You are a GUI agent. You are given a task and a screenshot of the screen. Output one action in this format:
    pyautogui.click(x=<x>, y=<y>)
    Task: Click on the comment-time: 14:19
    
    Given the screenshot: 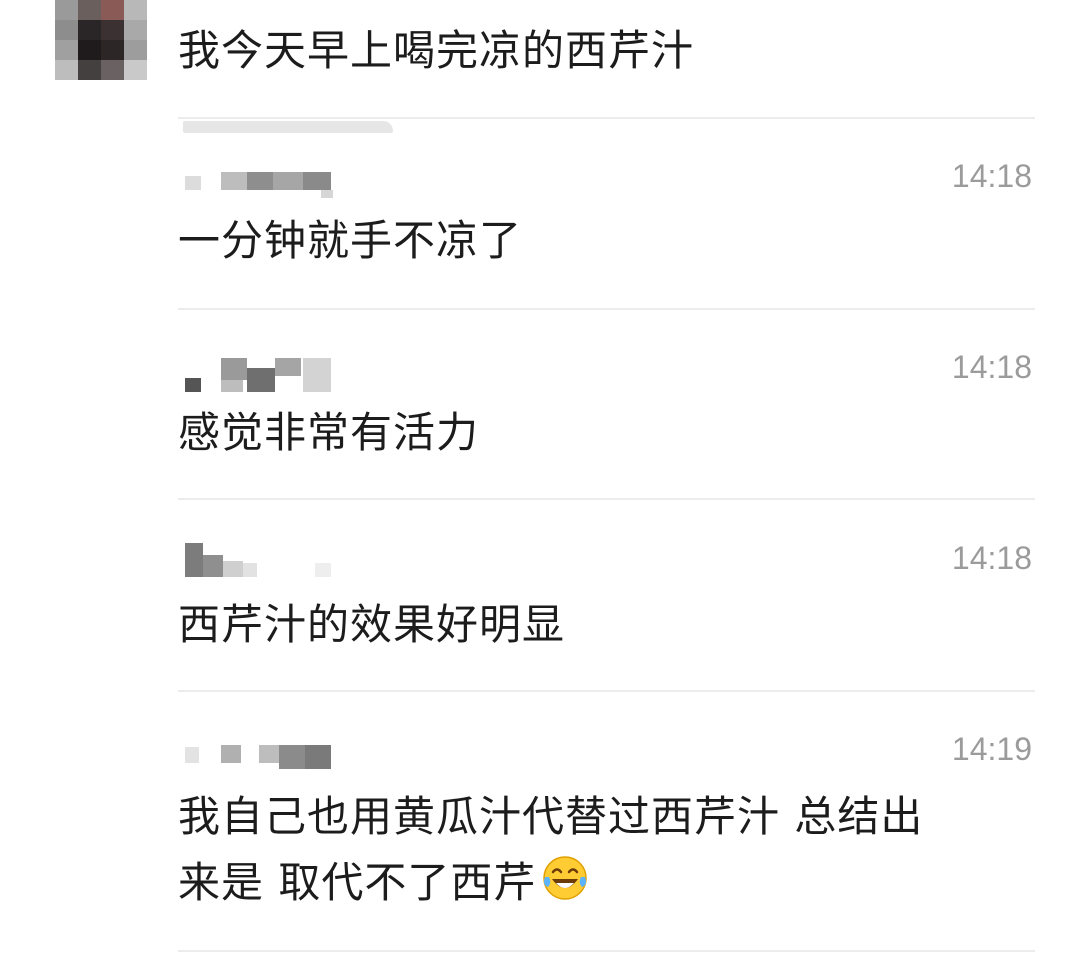 What is the action you would take?
    pyautogui.click(x=991, y=749)
    